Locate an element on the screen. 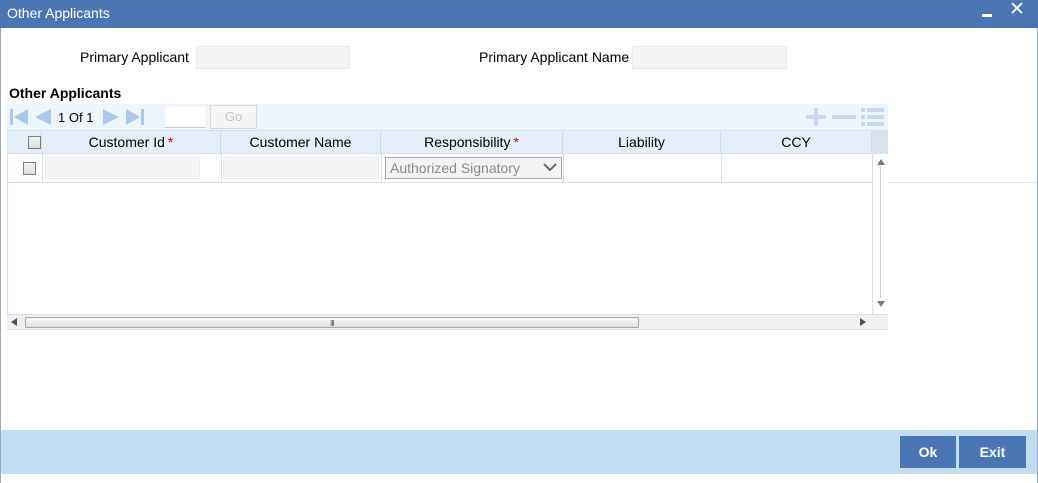 Image resolution: width=1038 pixels, height=483 pixels. ok-button: Ok is located at coordinates (928, 452).